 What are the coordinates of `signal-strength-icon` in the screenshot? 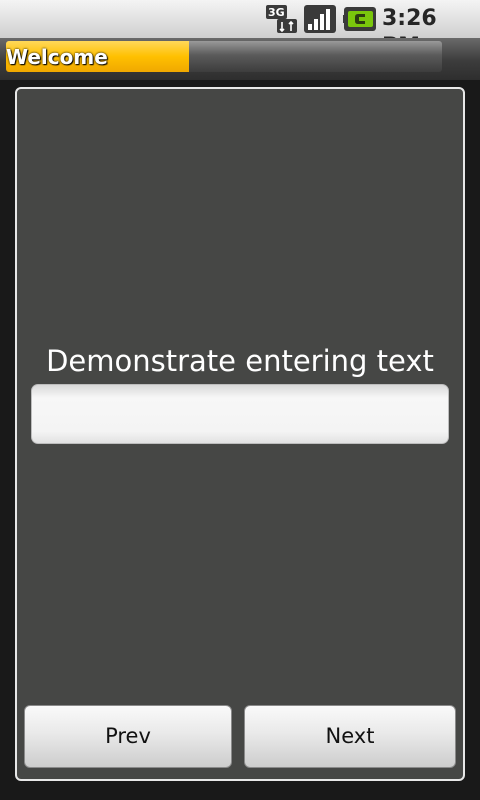 It's located at (320, 19).